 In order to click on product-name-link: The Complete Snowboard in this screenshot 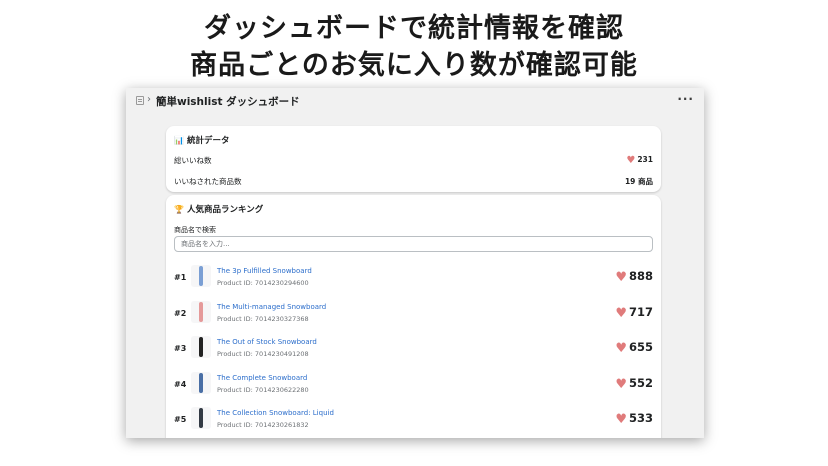, I will do `click(262, 378)`.